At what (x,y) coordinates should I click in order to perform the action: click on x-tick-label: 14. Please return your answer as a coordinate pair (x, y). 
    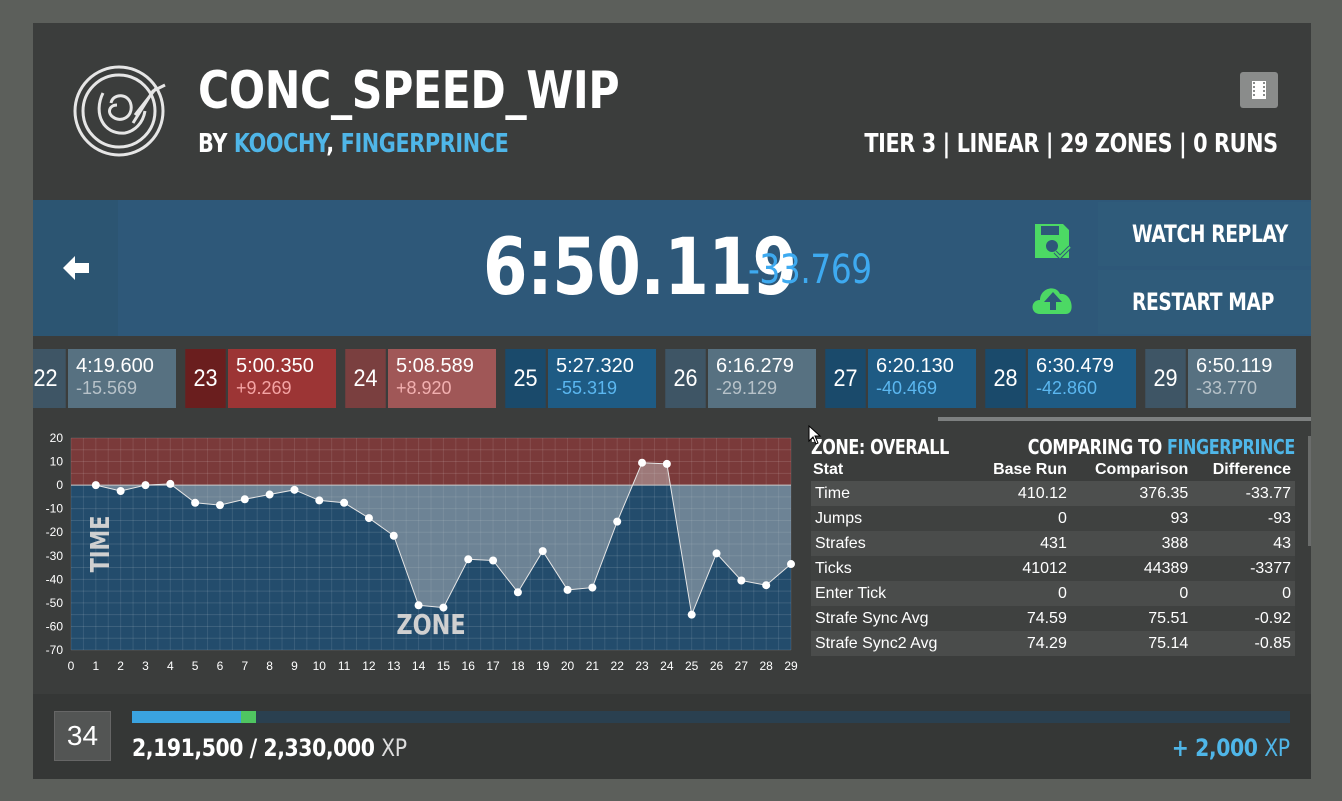
    Looking at the image, I should click on (419, 666).